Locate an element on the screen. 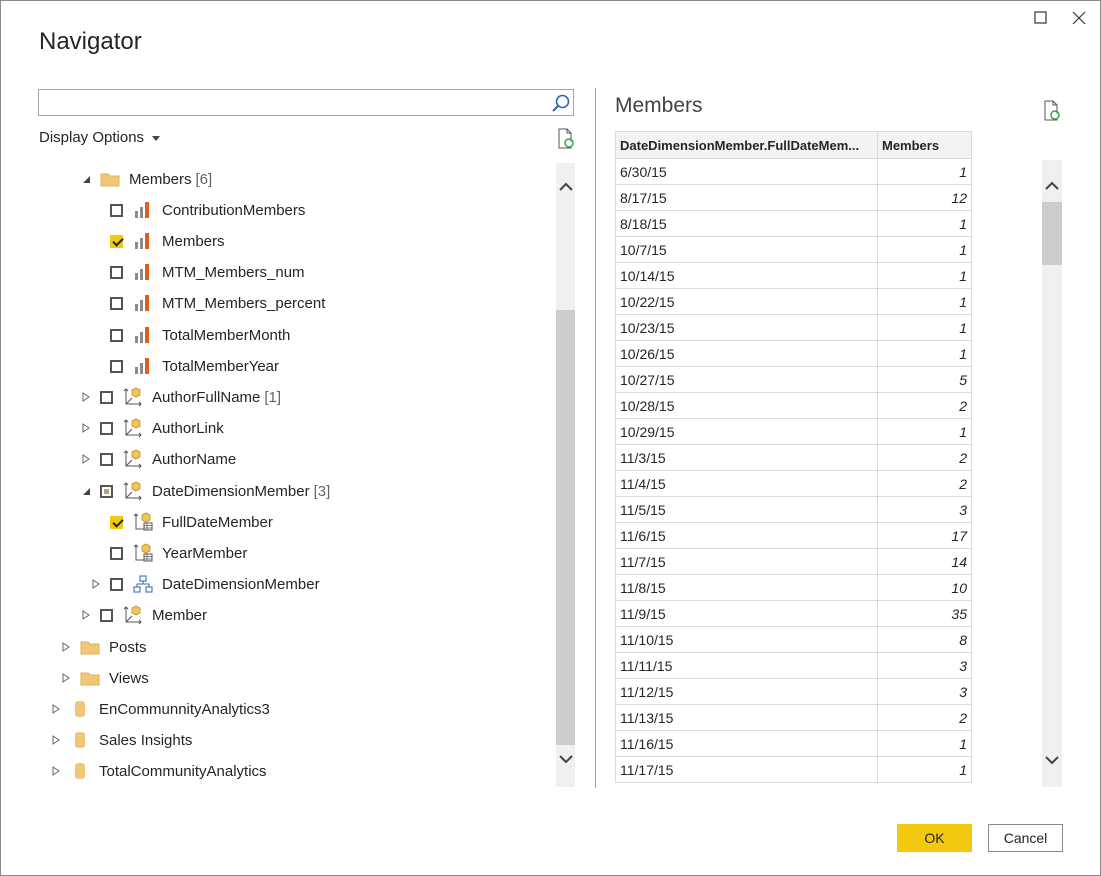  date-cell: 11/17/15 is located at coordinates (746, 769).